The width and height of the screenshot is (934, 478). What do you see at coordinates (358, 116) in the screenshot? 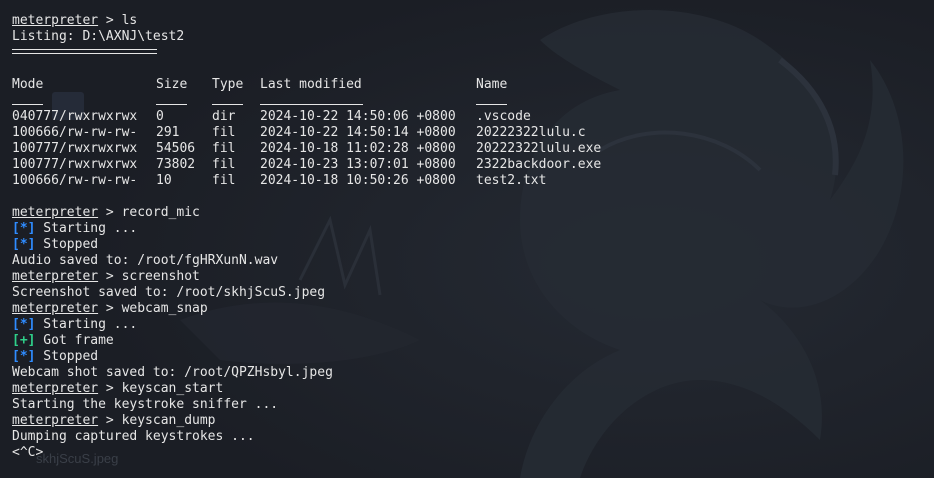
I see `row-modified: 2024-10-22 14:50:06 +0800` at bounding box center [358, 116].